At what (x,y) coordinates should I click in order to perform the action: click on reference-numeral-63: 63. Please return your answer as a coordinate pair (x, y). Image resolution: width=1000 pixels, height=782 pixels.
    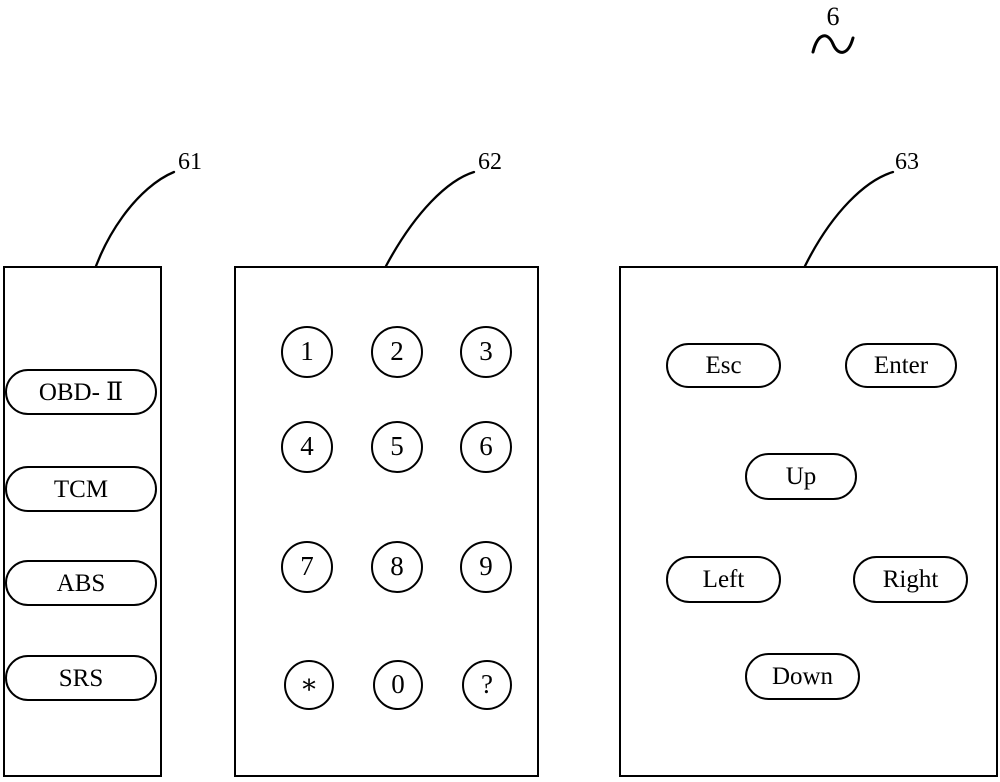
    Looking at the image, I should click on (907, 162).